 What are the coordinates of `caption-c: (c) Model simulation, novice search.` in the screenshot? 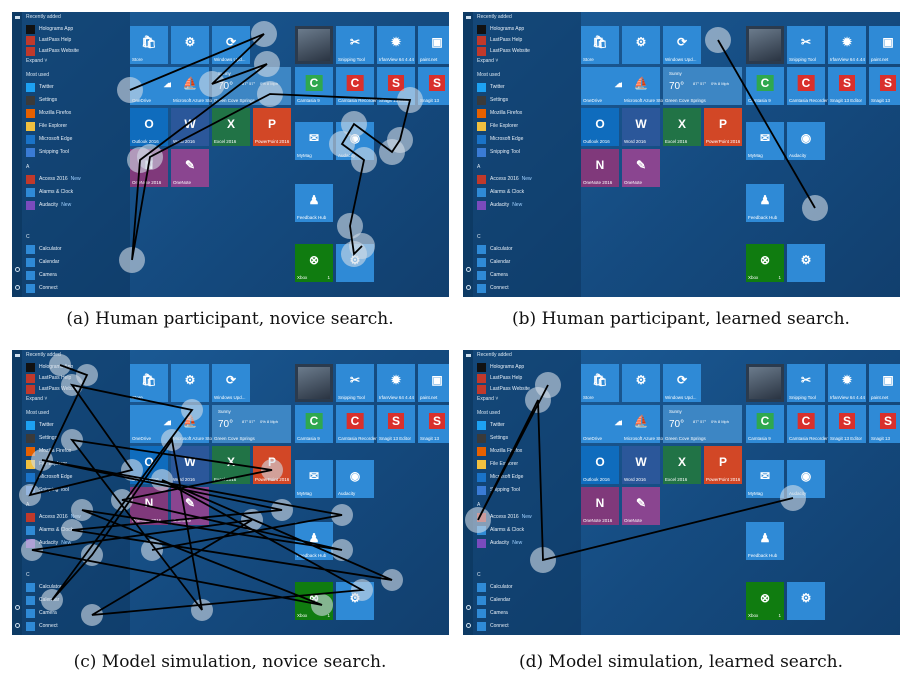 It's located at (230, 662).